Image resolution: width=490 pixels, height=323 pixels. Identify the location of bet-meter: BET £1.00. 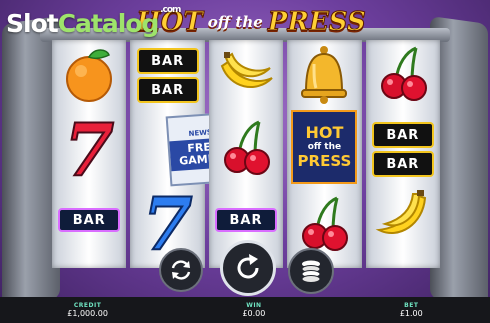
(411, 310).